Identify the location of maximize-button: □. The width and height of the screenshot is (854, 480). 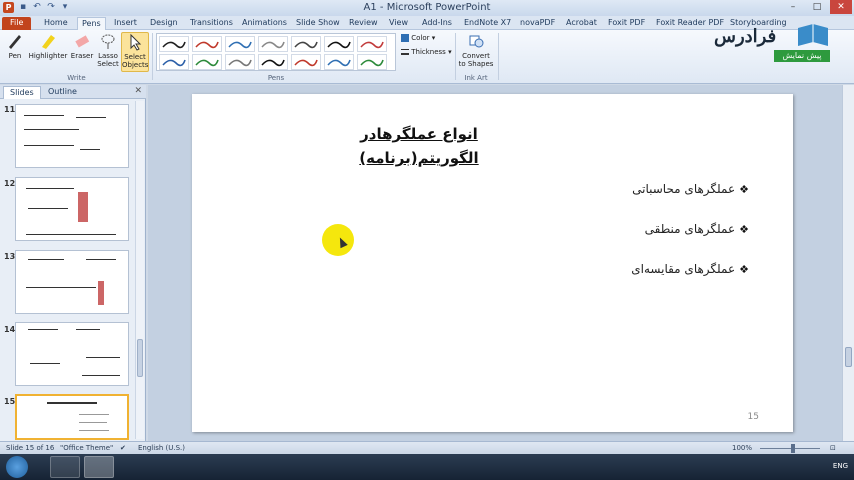
(817, 7).